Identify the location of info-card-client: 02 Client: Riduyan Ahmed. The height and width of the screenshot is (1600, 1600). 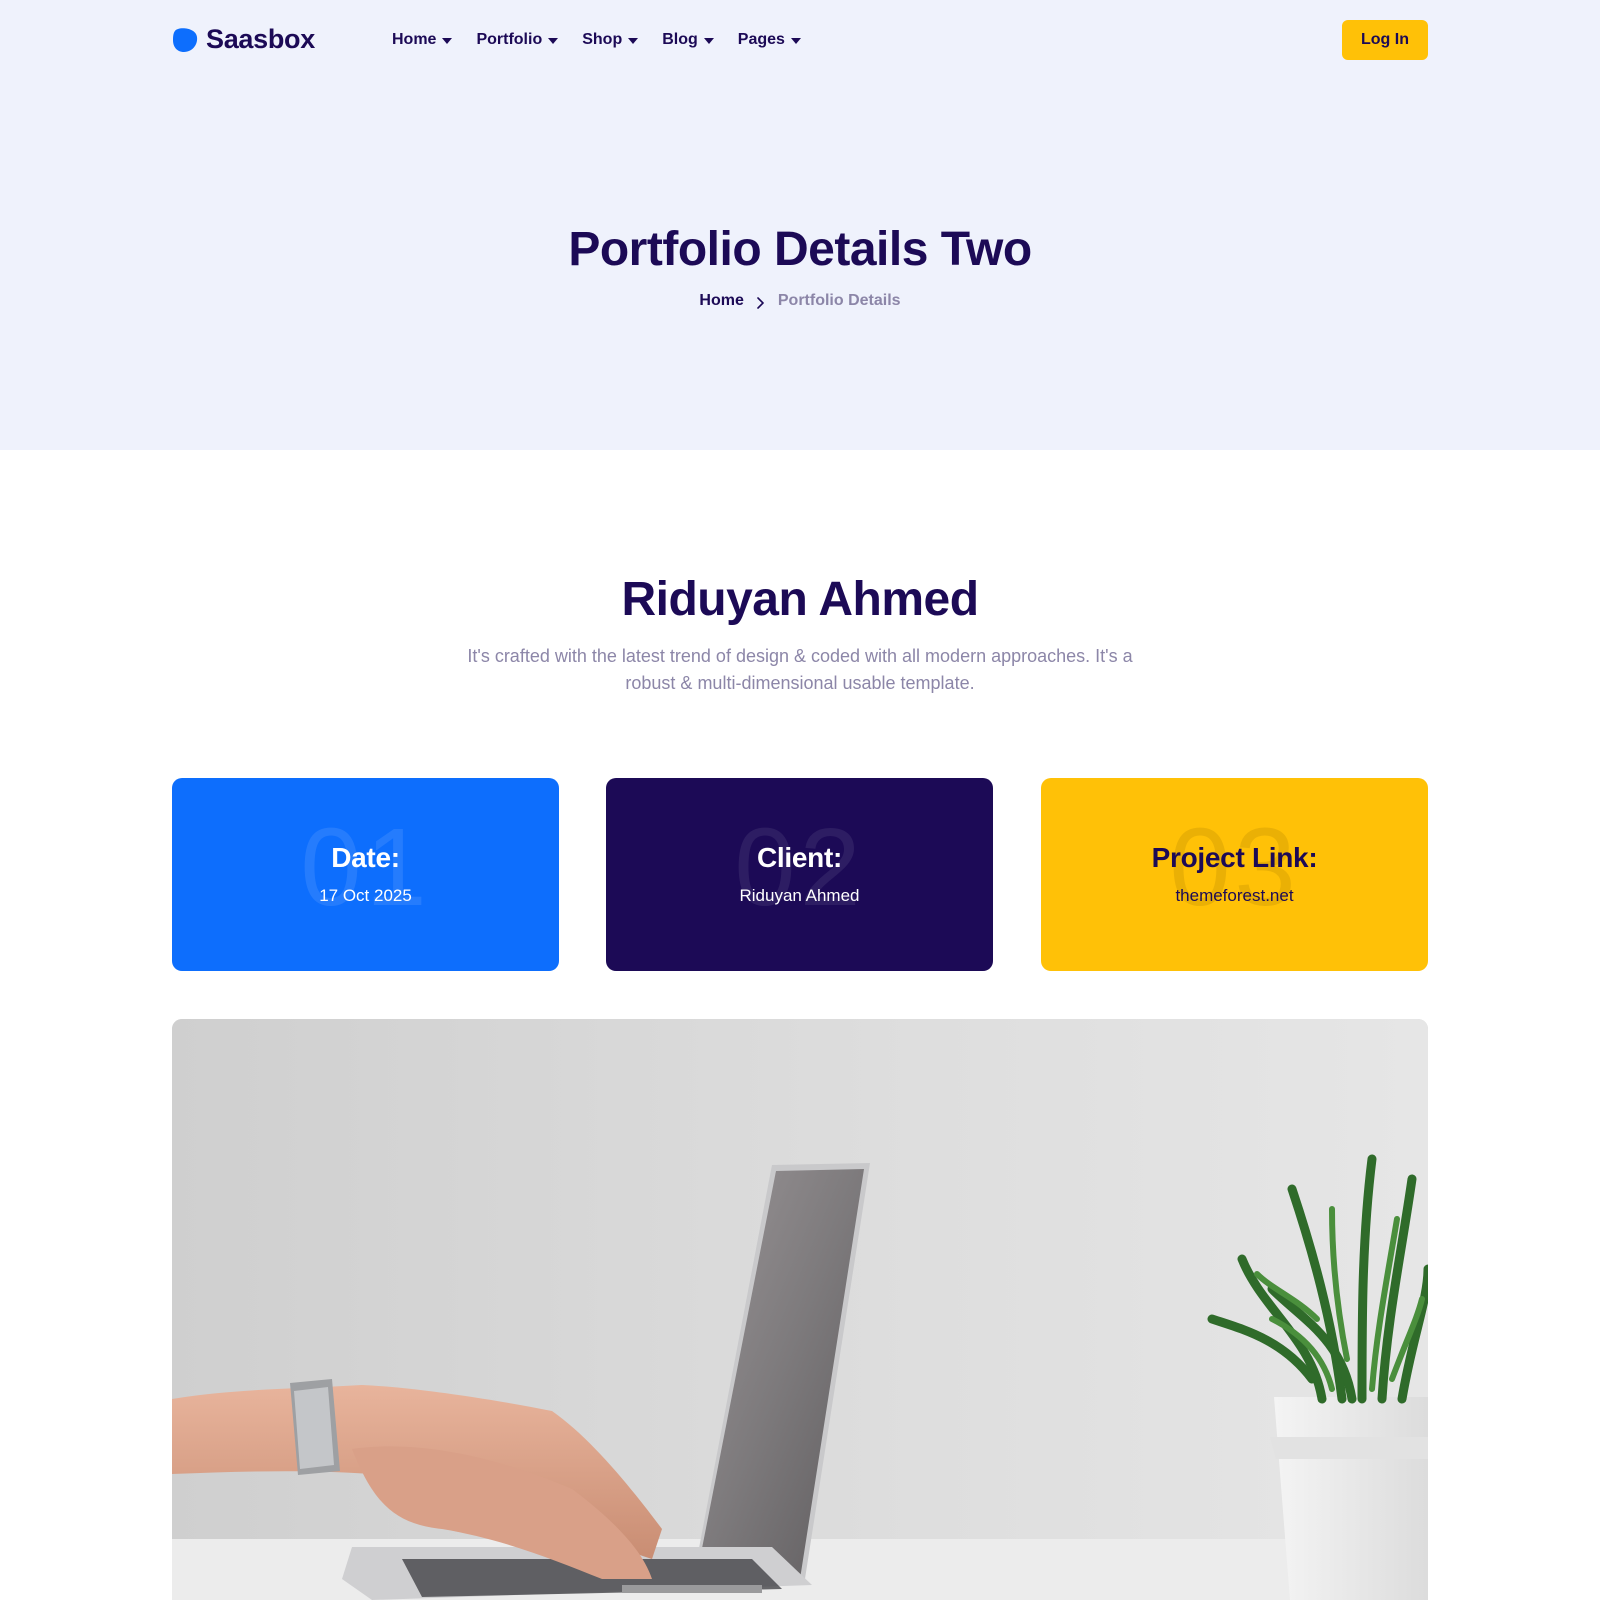
(799, 874).